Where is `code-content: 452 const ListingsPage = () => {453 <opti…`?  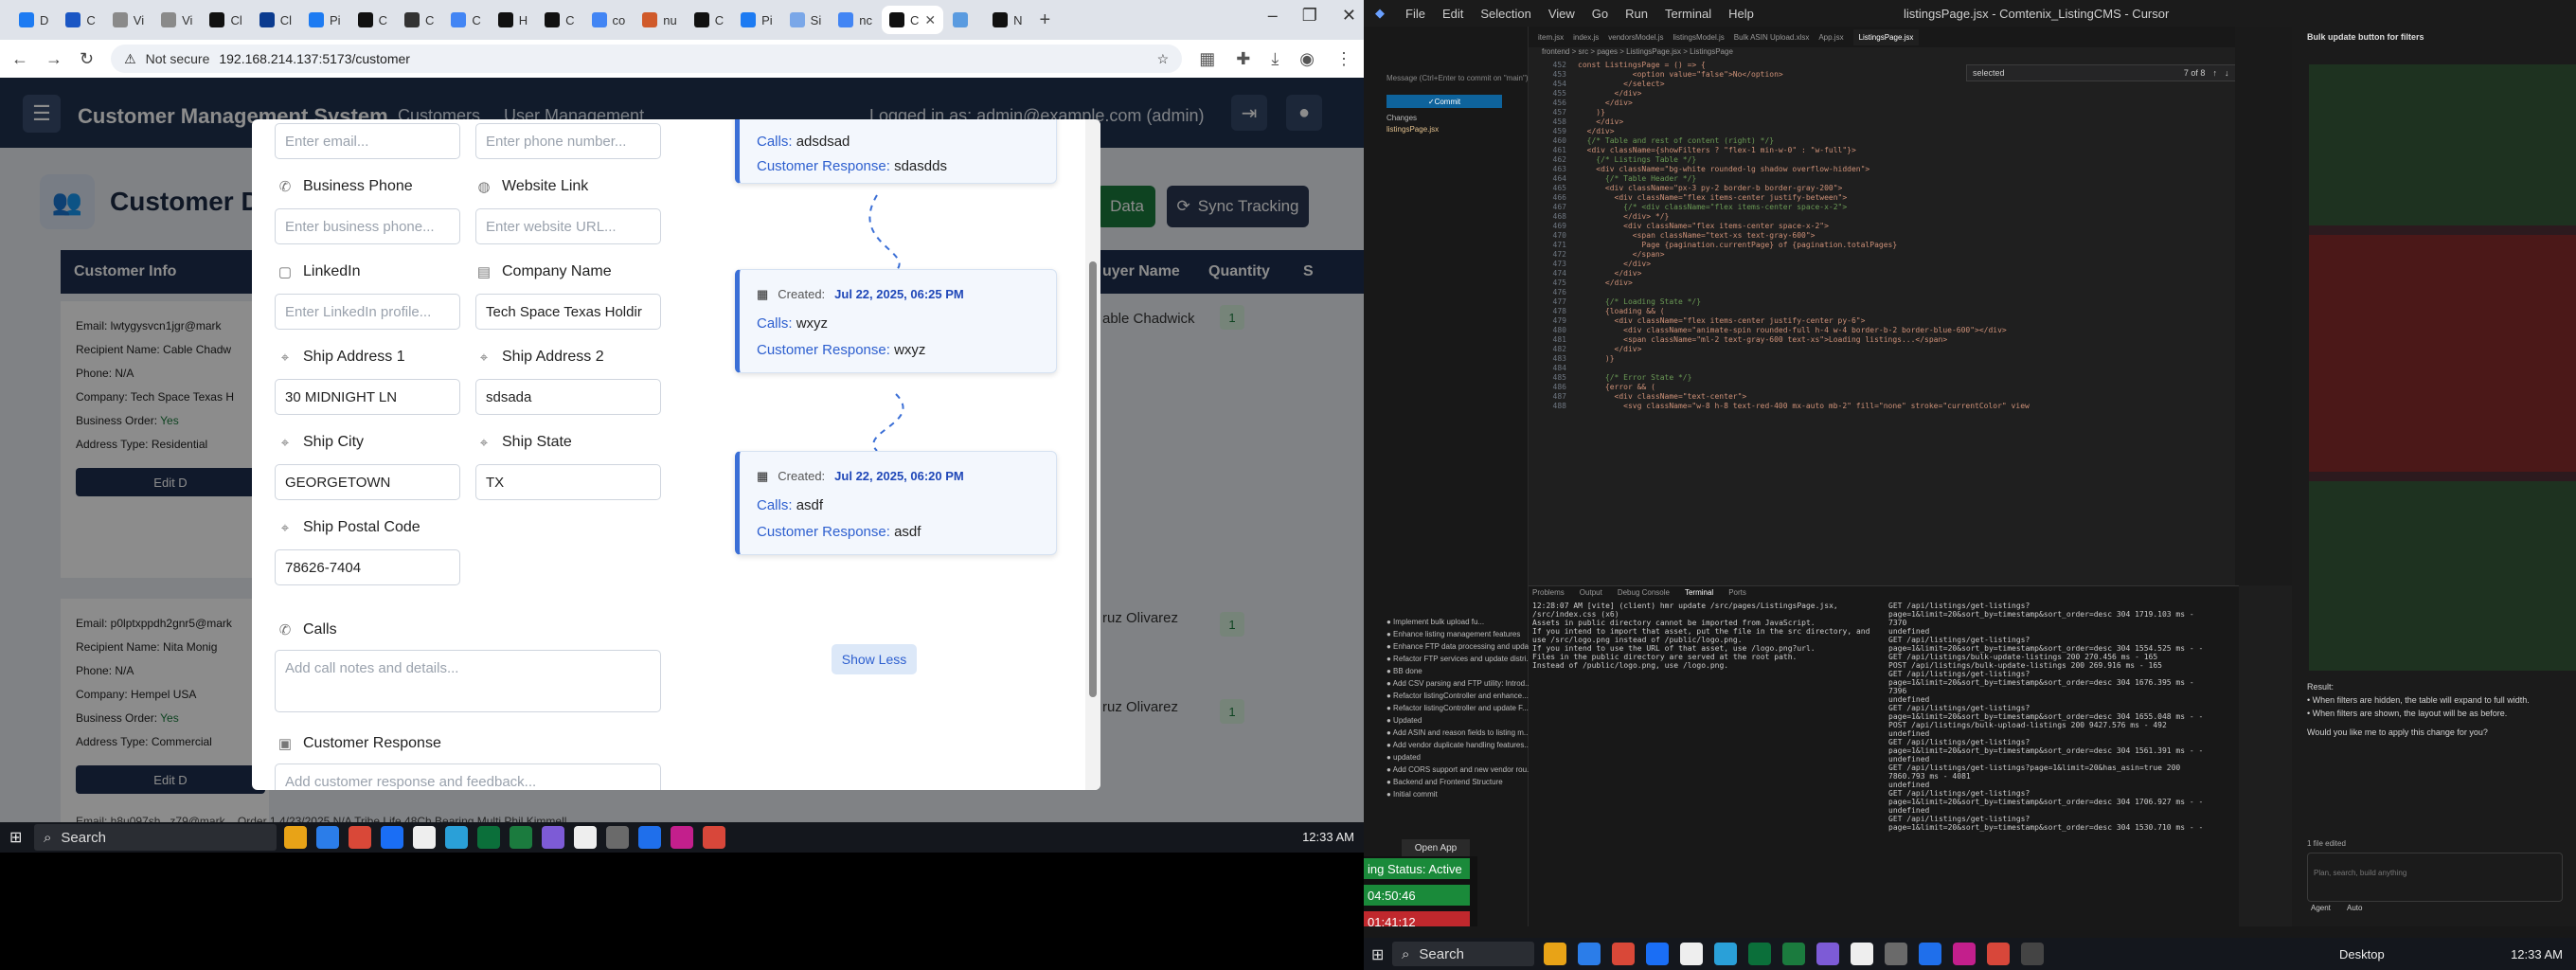 code-content: 452 const ListingsPage = () => {453 <opti… is located at coordinates (1836, 236).